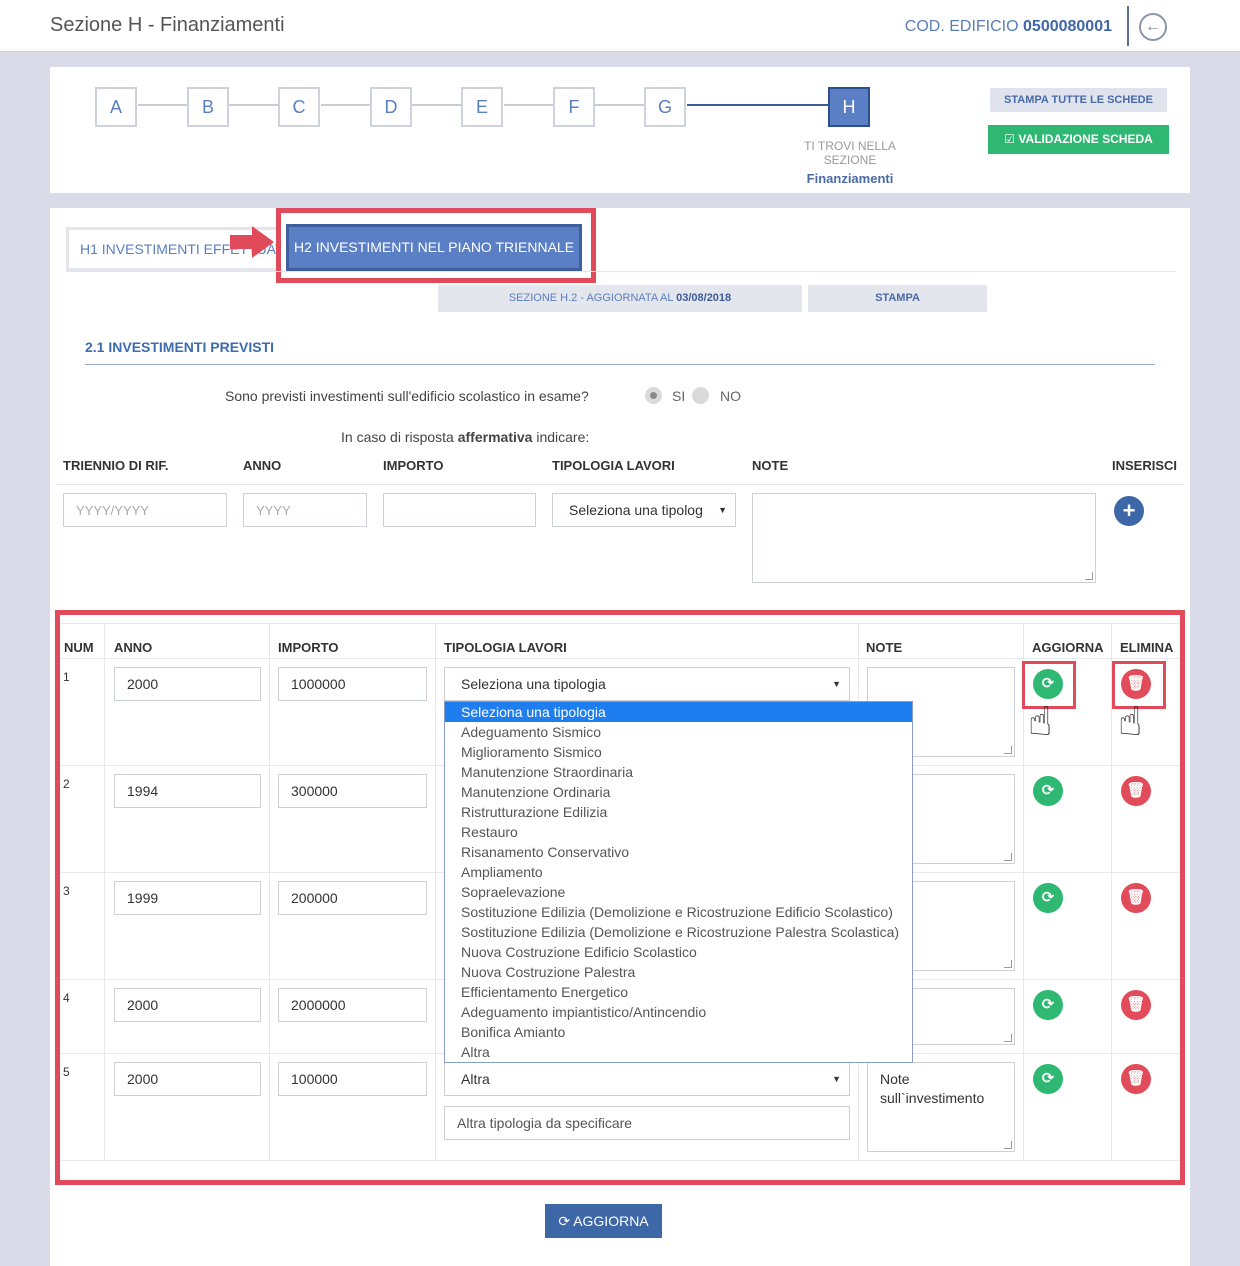 This screenshot has width=1240, height=1266. Describe the element at coordinates (678, 812) in the screenshot. I see `dropdown-option: Ristrutturazione Edilizia` at that location.